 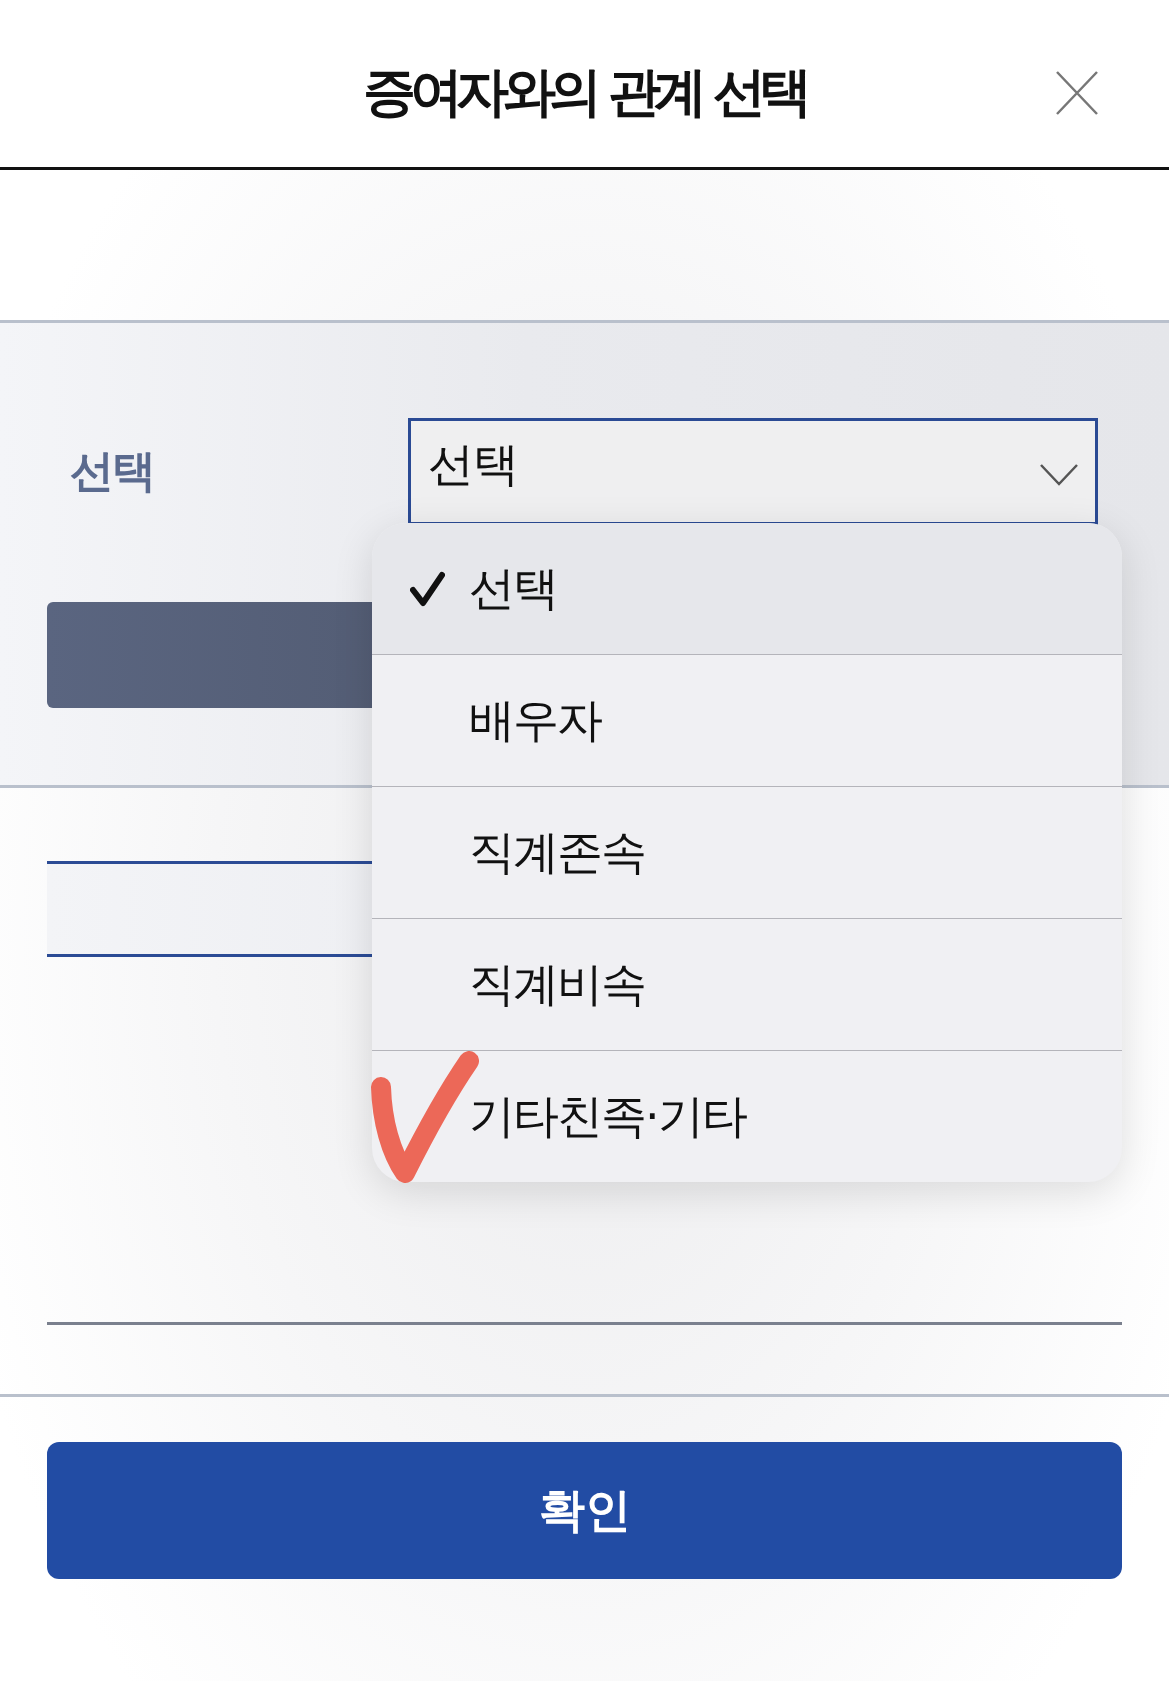 What do you see at coordinates (1059, 474) in the screenshot?
I see `chevron-down-icon` at bounding box center [1059, 474].